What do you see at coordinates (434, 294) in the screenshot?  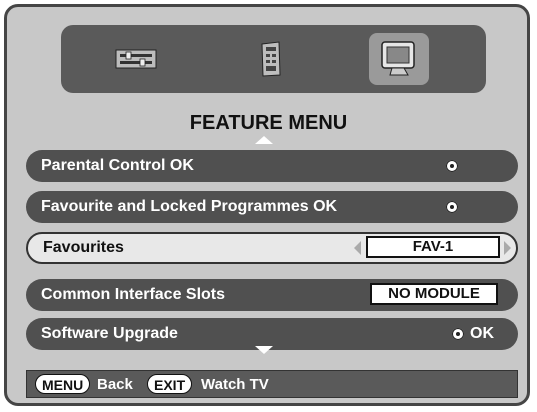 I see `ci-slot-status: NO MODULE` at bounding box center [434, 294].